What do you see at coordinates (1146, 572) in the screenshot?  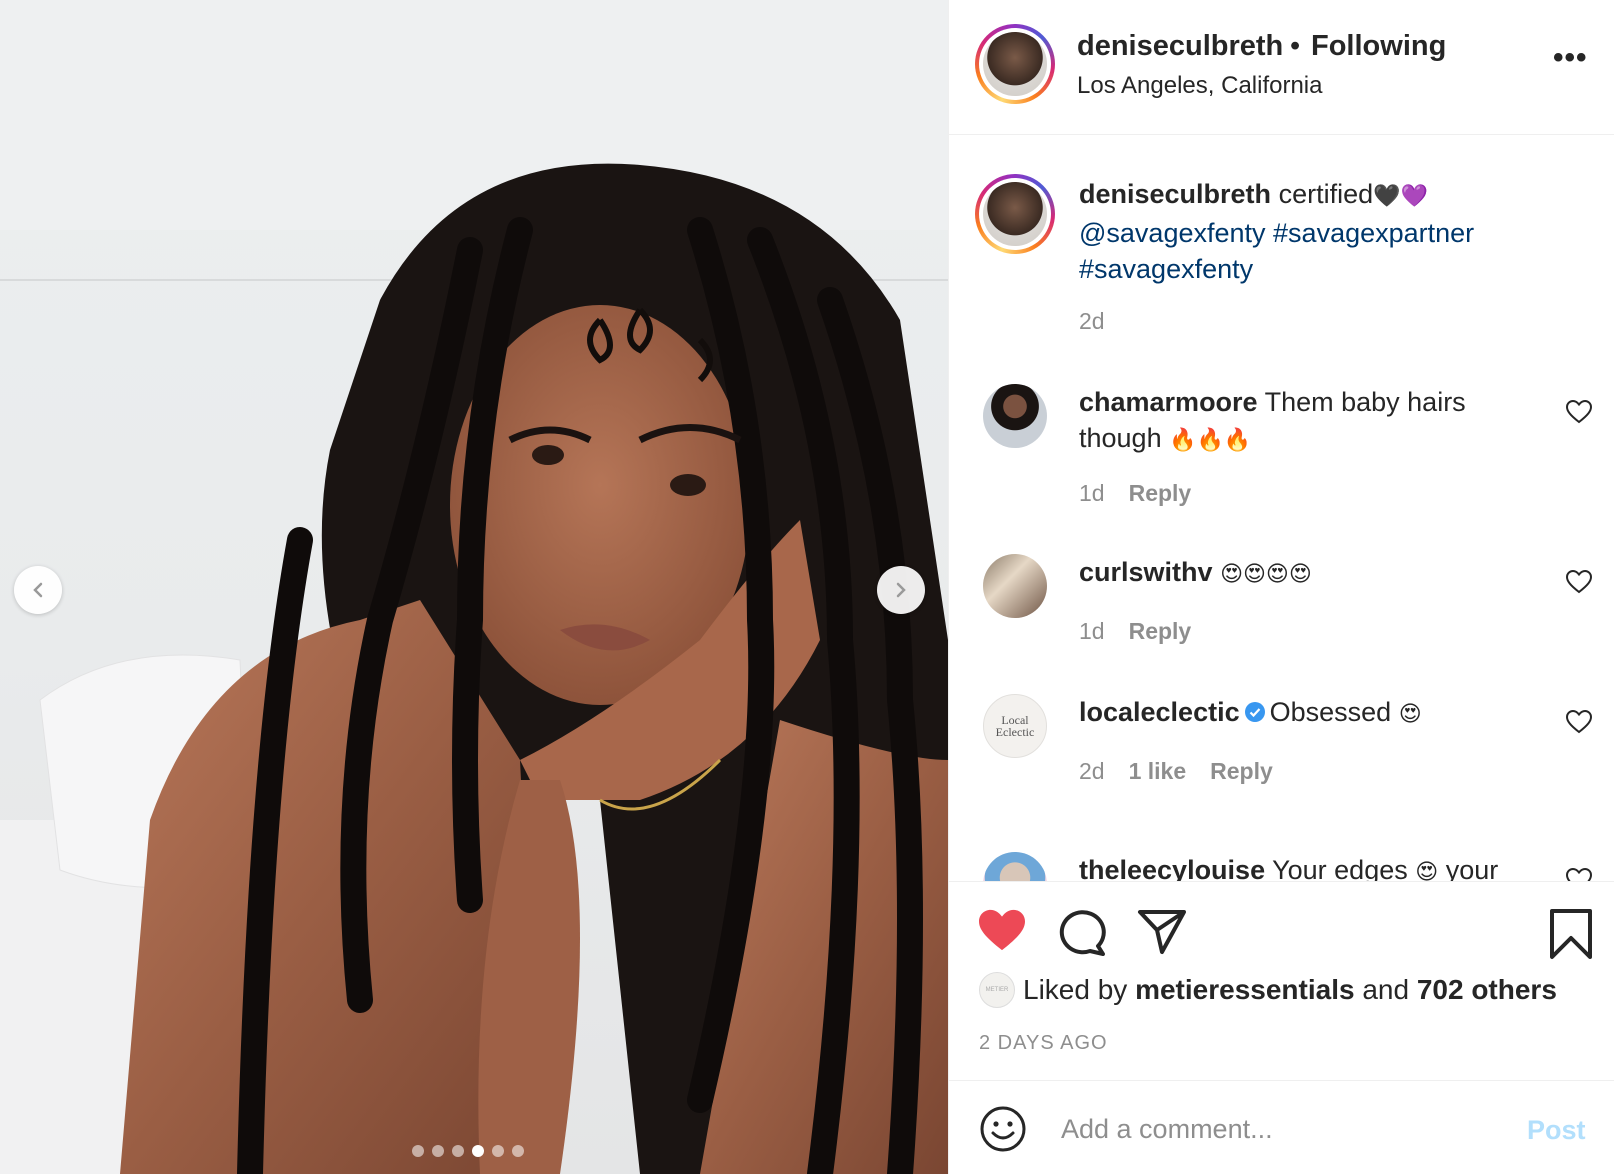 I see `comment-username: curlswithv` at bounding box center [1146, 572].